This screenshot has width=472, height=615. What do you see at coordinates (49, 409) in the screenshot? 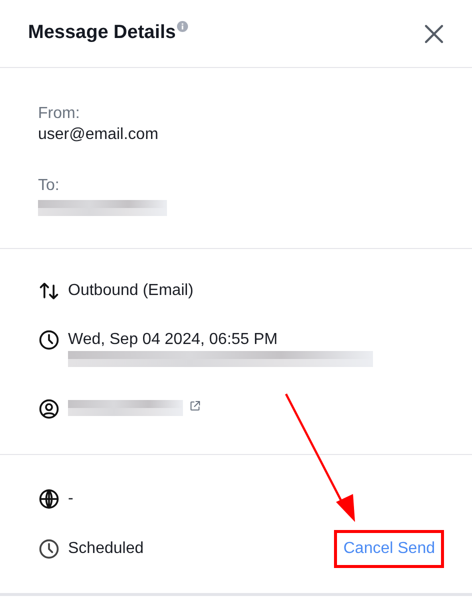
I see `user-circle-icon` at bounding box center [49, 409].